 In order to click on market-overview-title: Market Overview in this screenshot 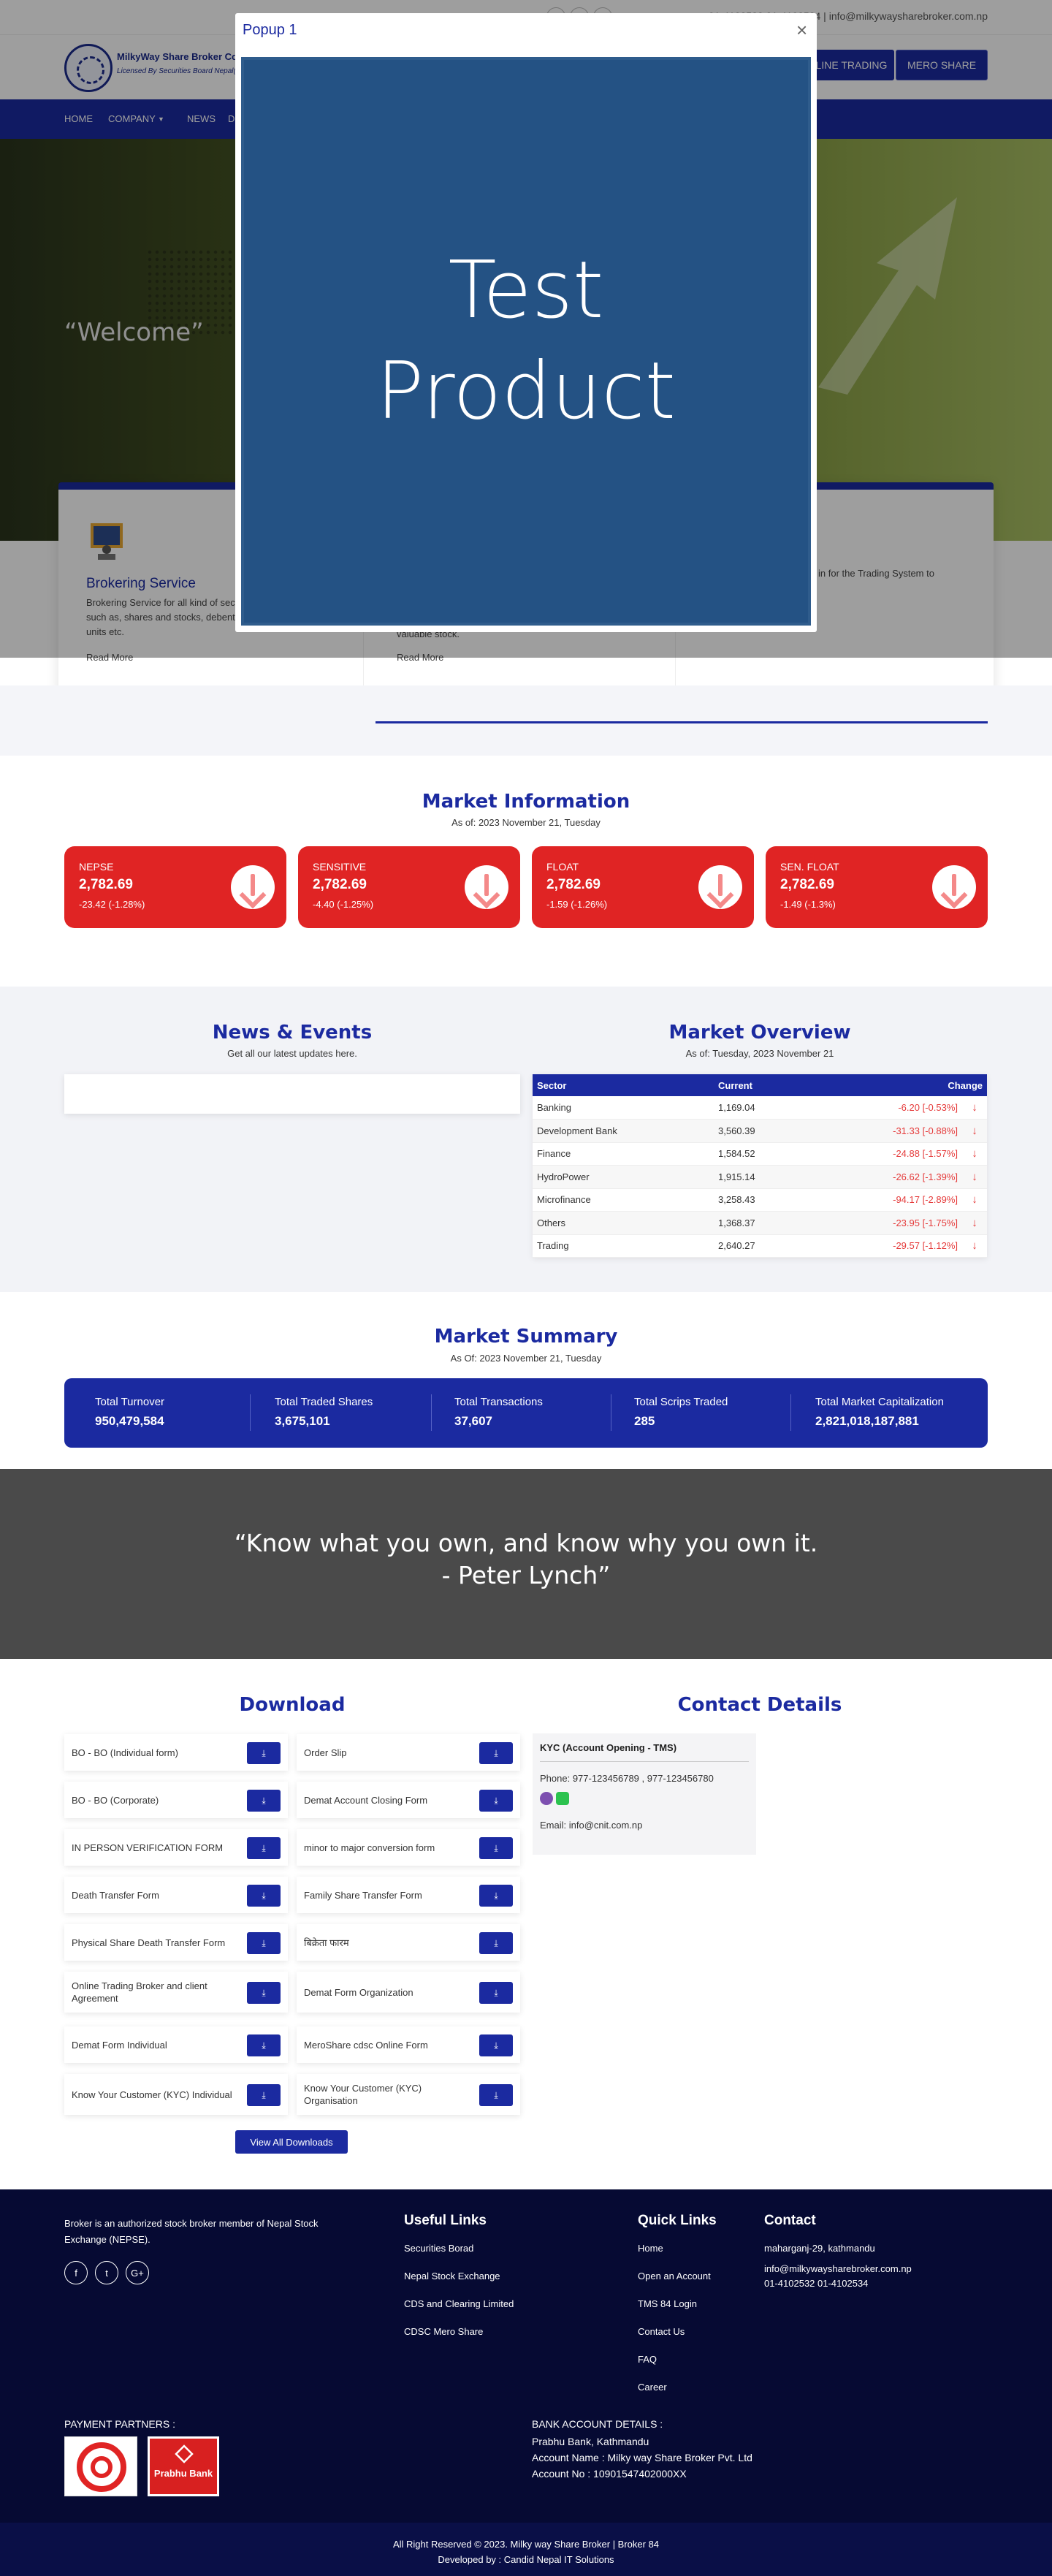, I will do `click(759, 1033)`.